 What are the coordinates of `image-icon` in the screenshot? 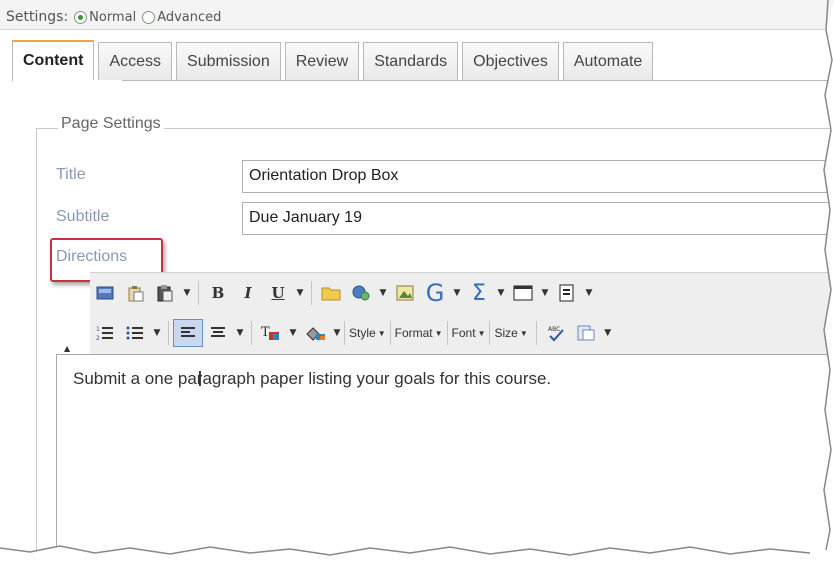 It's located at (405, 293).